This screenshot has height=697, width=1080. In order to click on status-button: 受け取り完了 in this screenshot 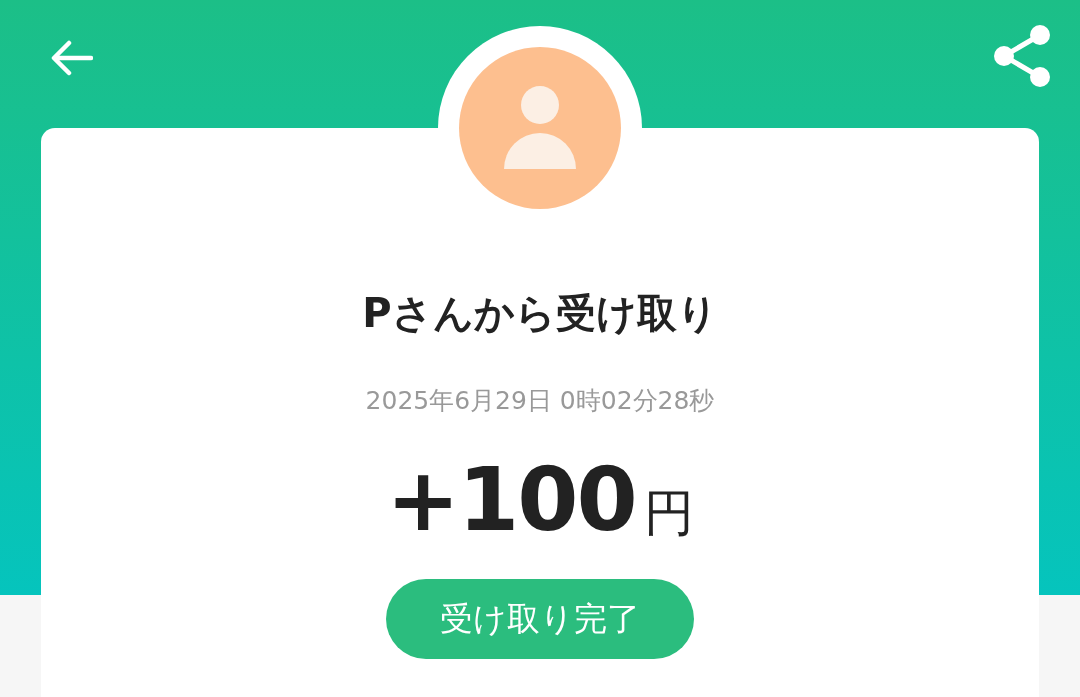, I will do `click(540, 619)`.